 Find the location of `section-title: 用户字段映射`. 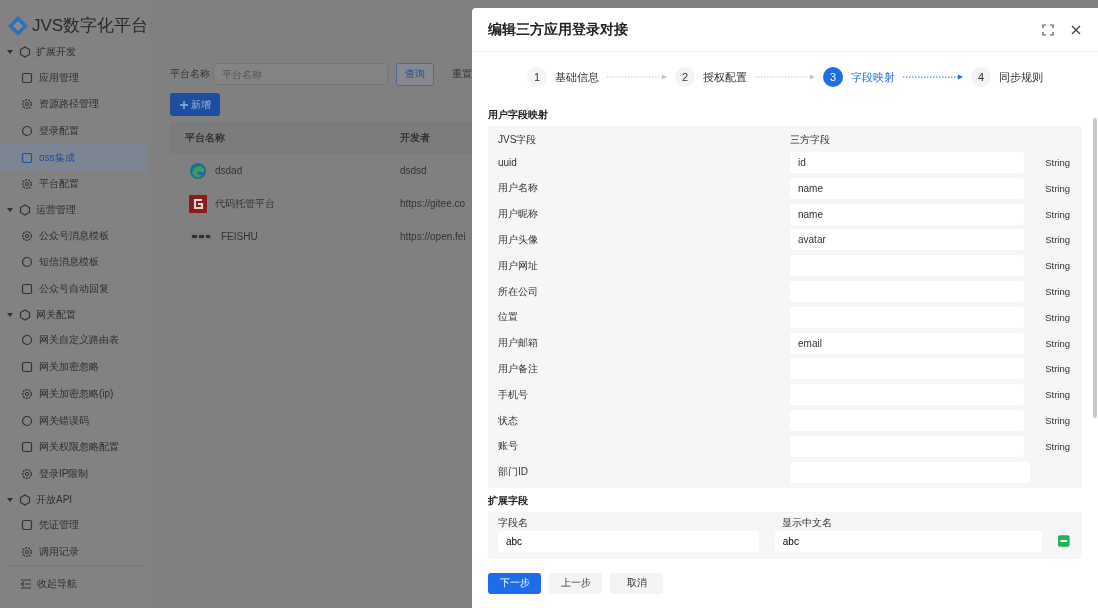

section-title: 用户字段映射 is located at coordinates (518, 114).